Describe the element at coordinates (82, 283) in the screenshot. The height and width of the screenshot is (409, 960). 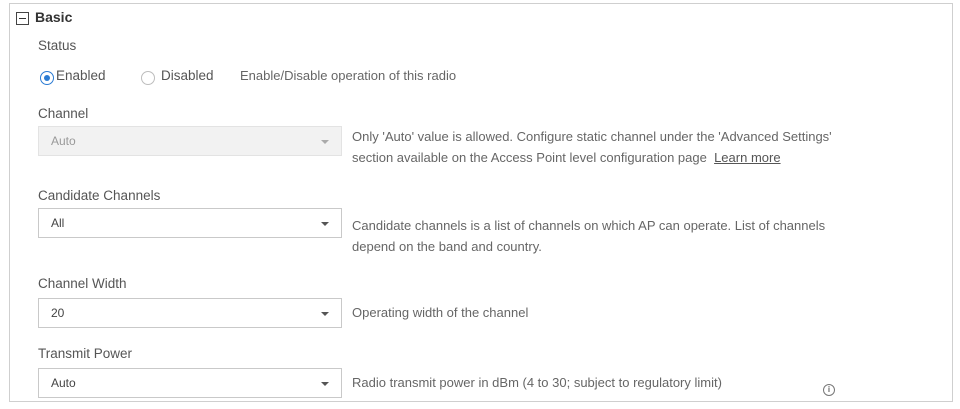
I see `channel-width-label: Channel Width` at that location.